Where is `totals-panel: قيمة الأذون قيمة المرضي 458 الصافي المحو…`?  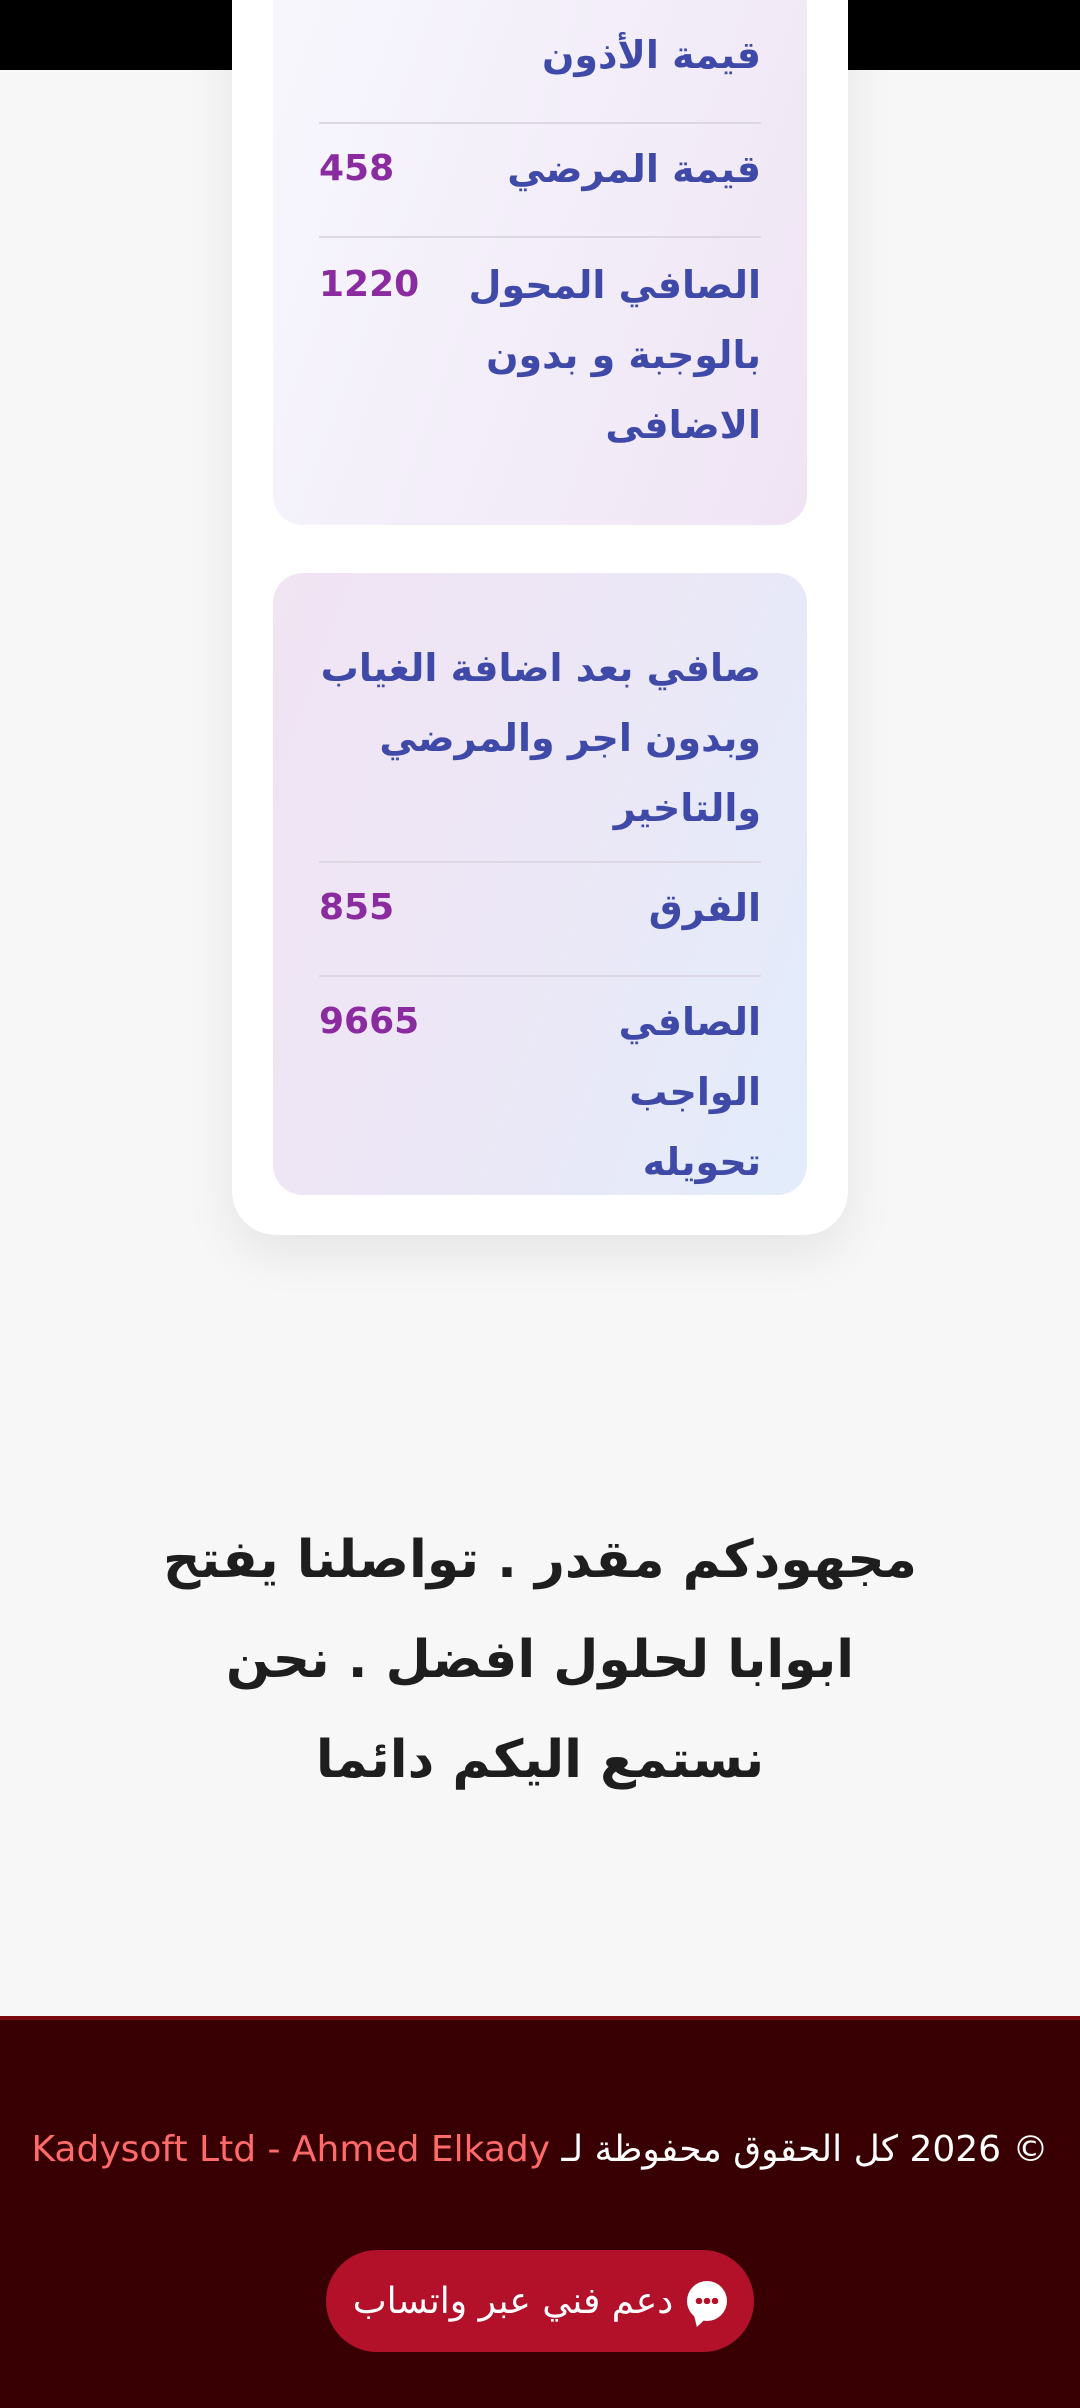 totals-panel: قيمة الأذون قيمة المرضي 458 الصافي المحو… is located at coordinates (540, 262).